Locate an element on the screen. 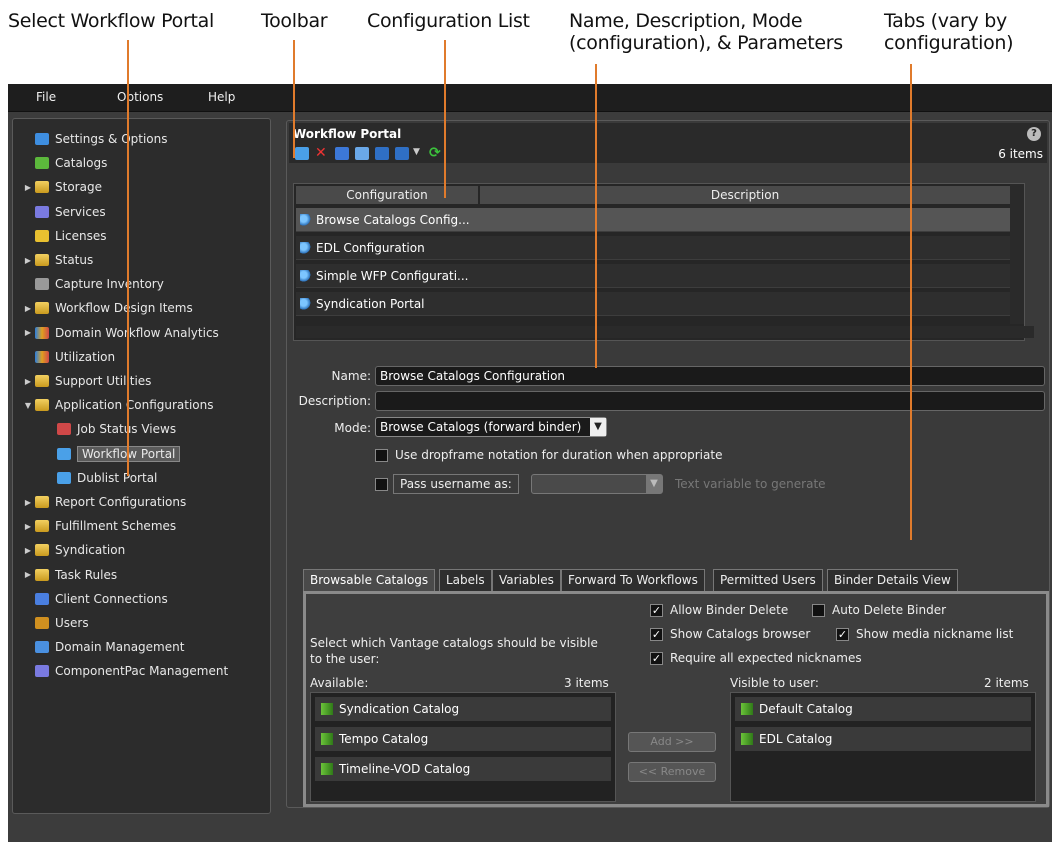  tree-item: ▶ Support Utilities is located at coordinates (86, 381).